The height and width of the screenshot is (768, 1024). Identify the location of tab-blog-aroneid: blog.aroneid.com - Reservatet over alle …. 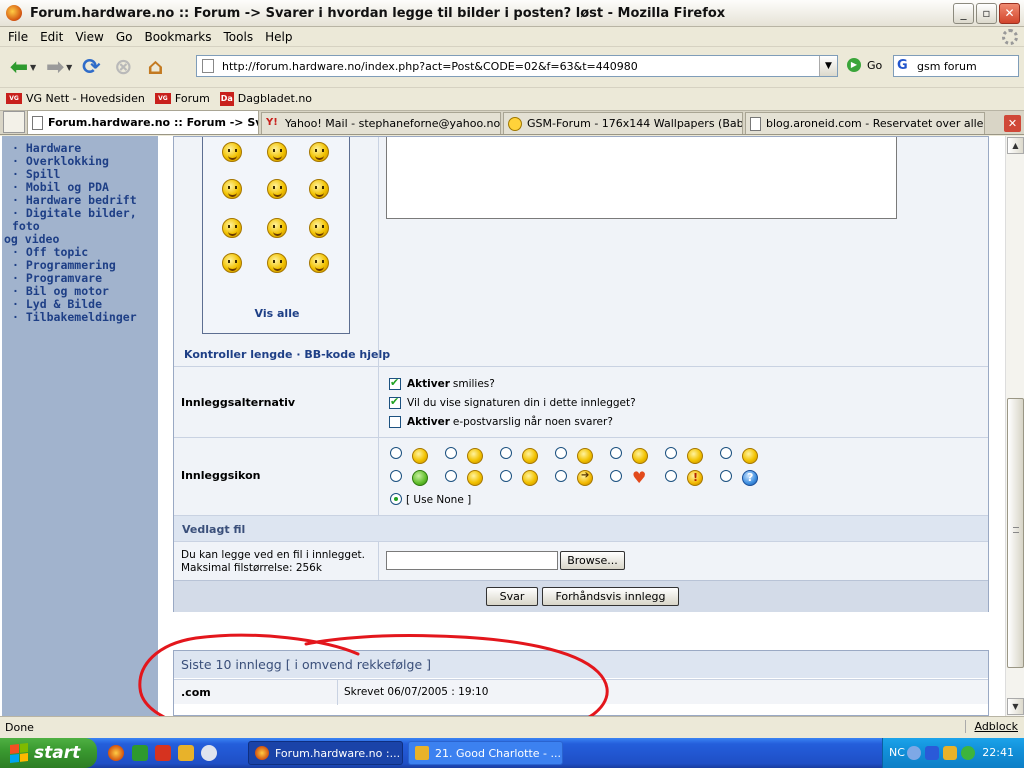
(865, 123).